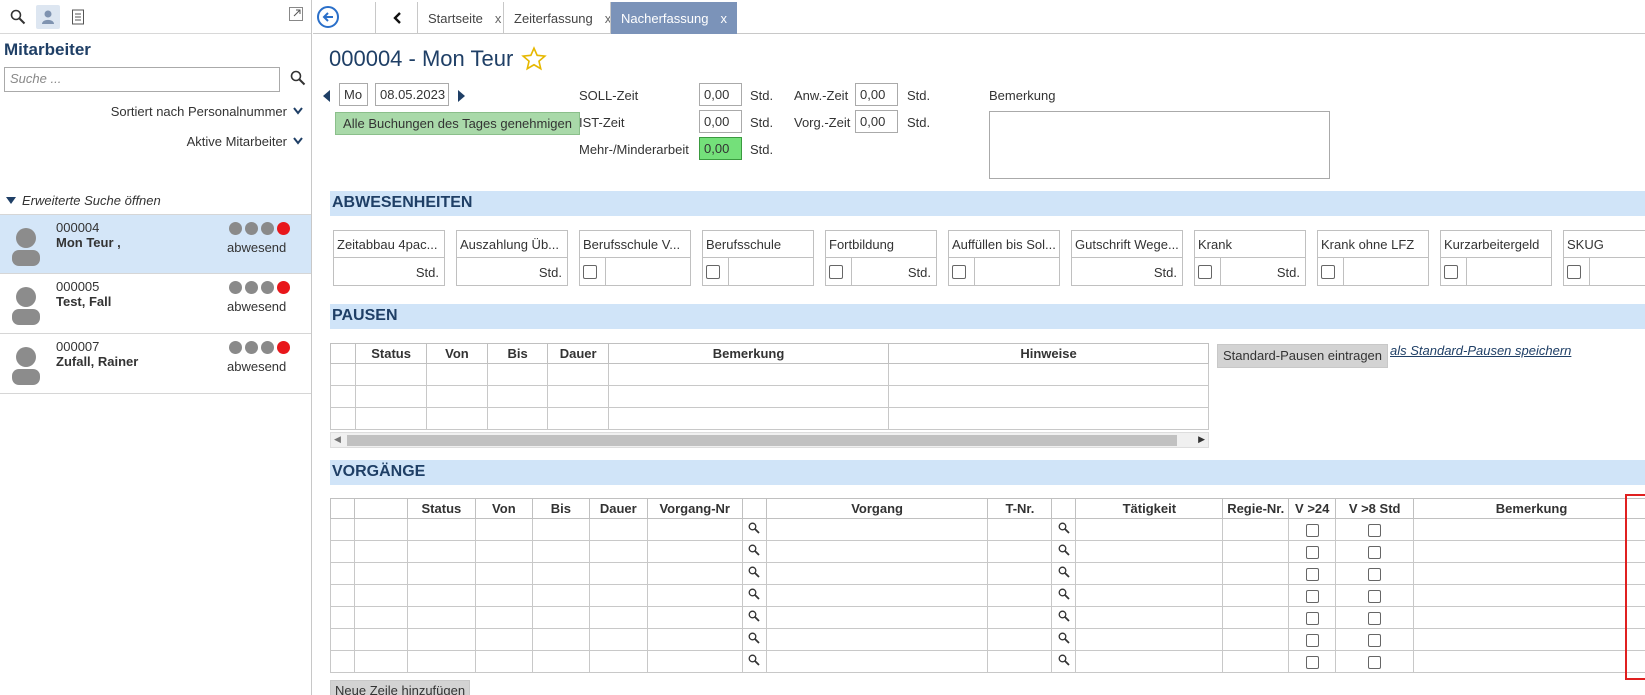 This screenshot has height=695, width=1645. I want to click on tab-zeiterfassung: Zeiterfassung x, so click(562, 18).